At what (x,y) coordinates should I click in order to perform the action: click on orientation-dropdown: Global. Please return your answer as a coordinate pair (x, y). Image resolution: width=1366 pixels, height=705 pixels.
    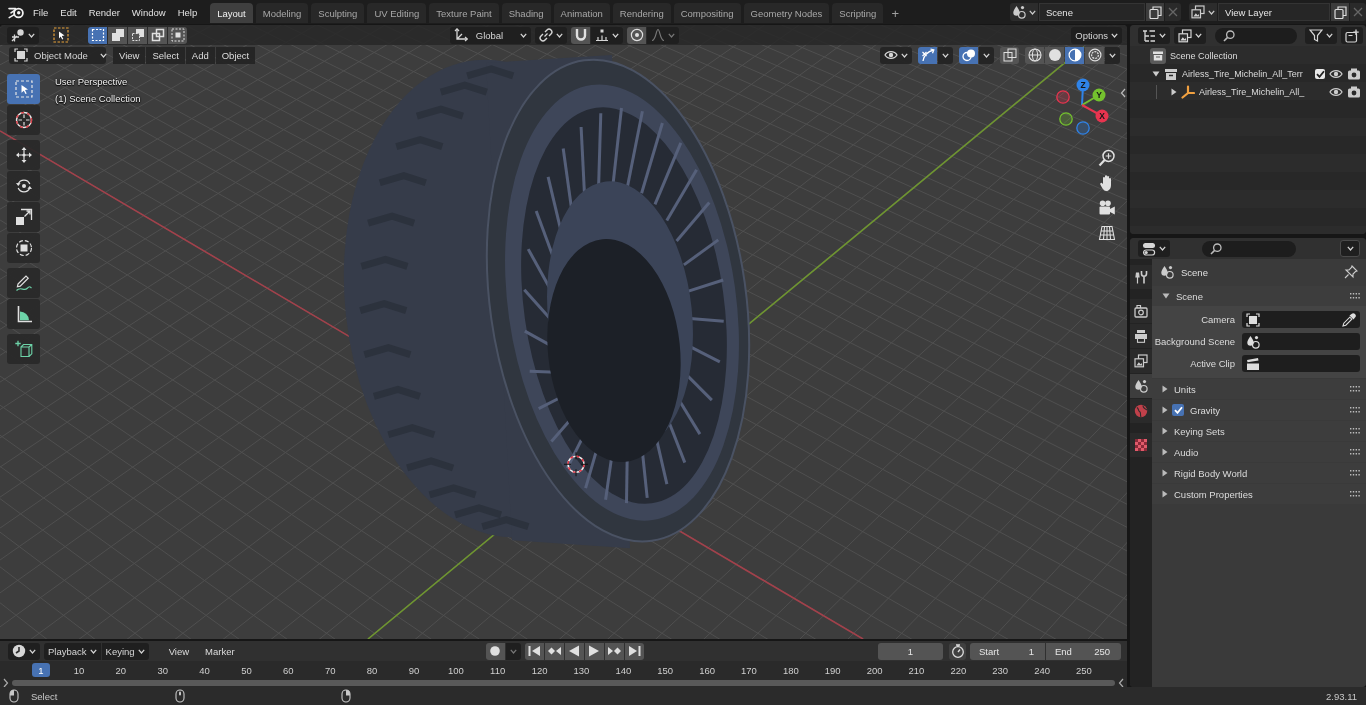
    Looking at the image, I should click on (490, 35).